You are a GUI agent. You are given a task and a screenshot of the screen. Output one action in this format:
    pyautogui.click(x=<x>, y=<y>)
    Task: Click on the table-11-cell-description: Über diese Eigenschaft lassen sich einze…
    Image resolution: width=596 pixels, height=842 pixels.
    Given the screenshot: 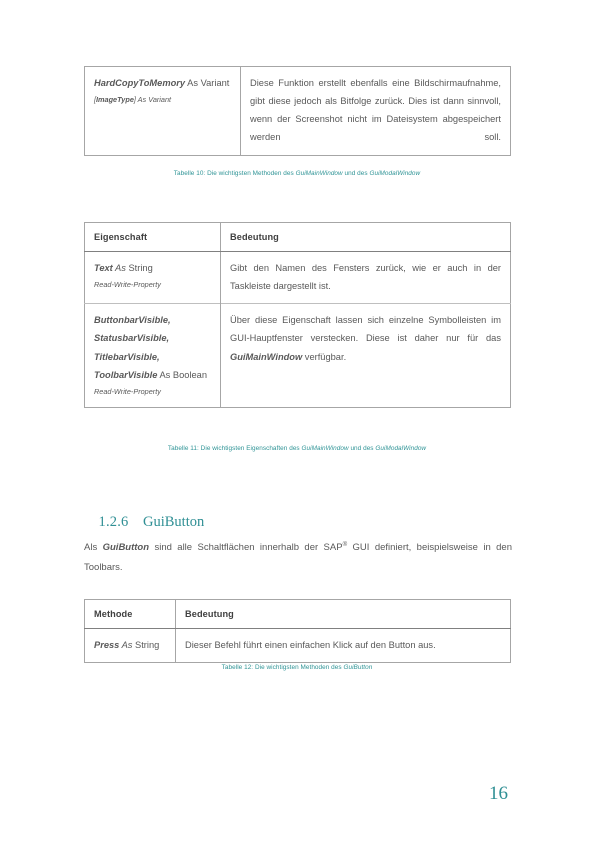 What is the action you would take?
    pyautogui.click(x=365, y=355)
    